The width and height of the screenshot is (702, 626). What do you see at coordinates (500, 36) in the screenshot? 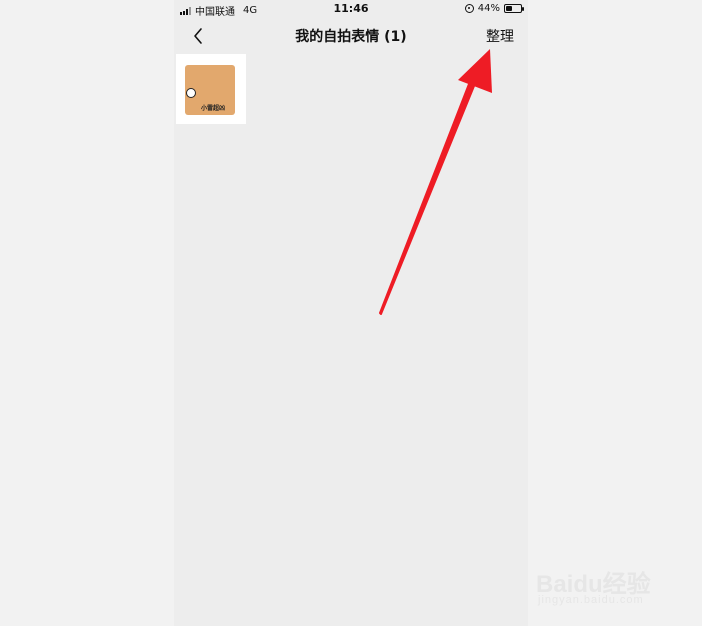
I see `organize-button: 整理` at bounding box center [500, 36].